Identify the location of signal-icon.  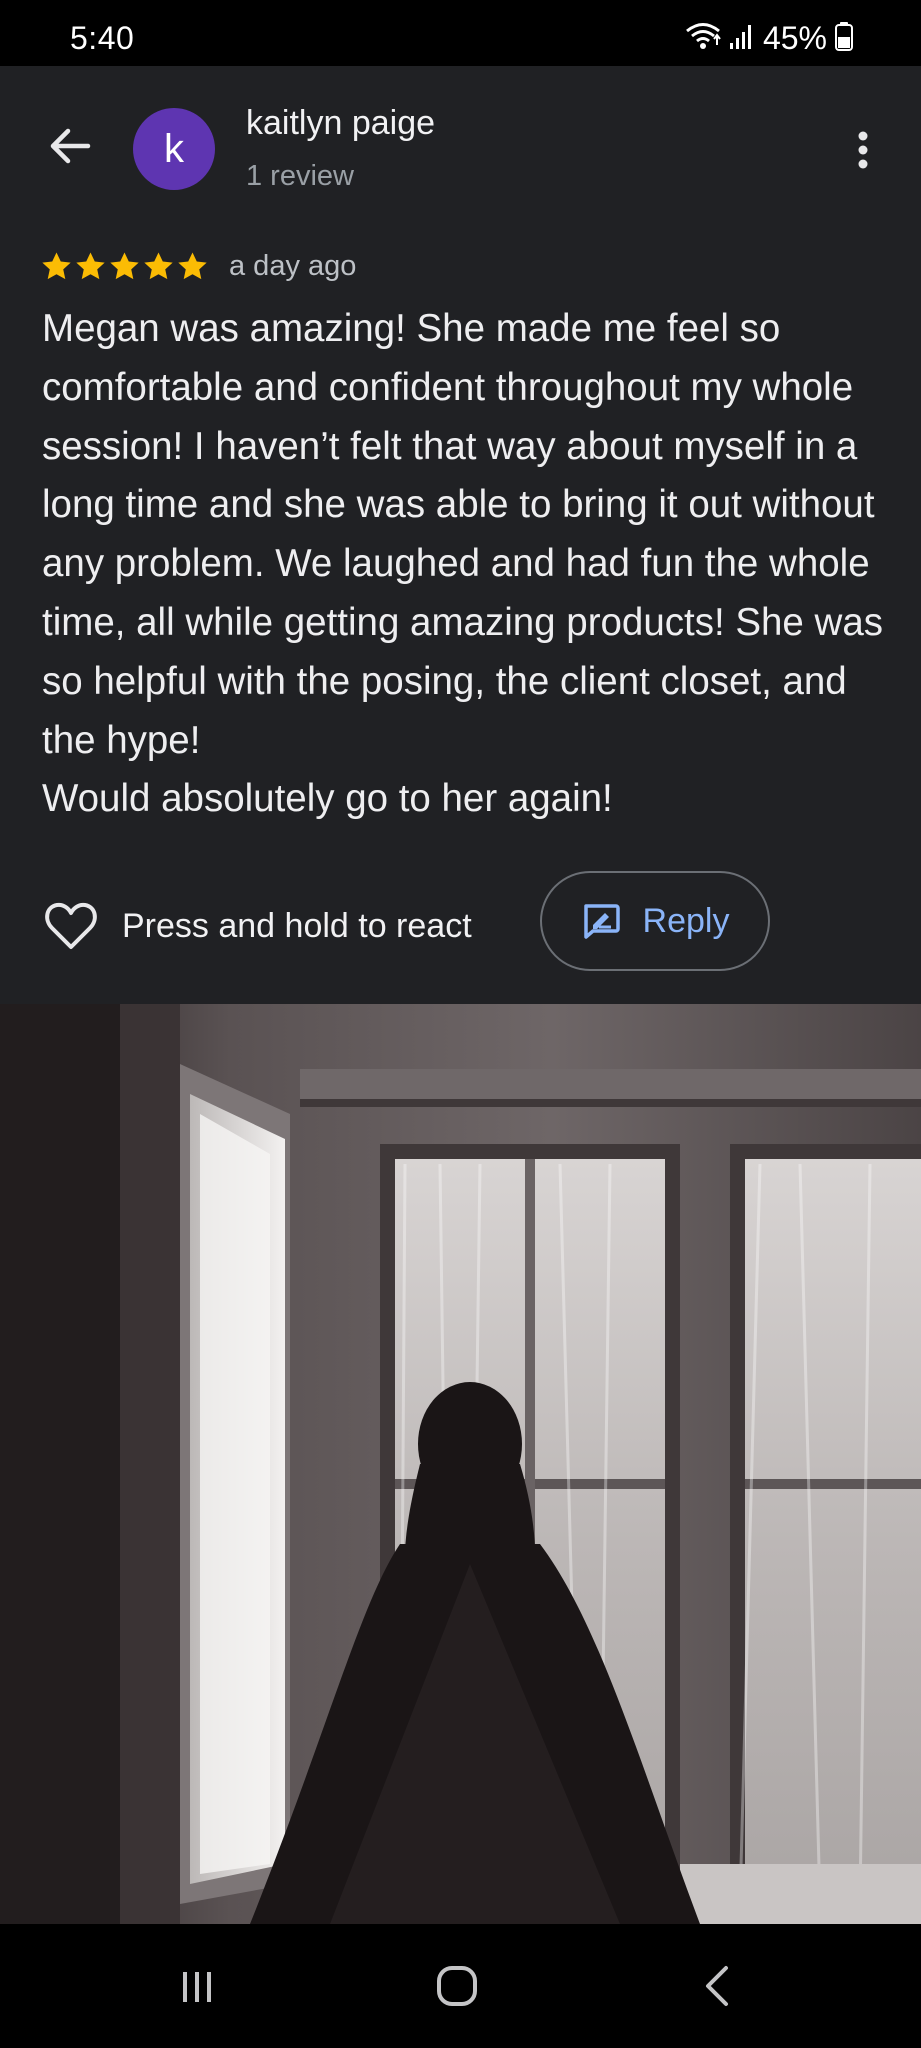
(742, 38).